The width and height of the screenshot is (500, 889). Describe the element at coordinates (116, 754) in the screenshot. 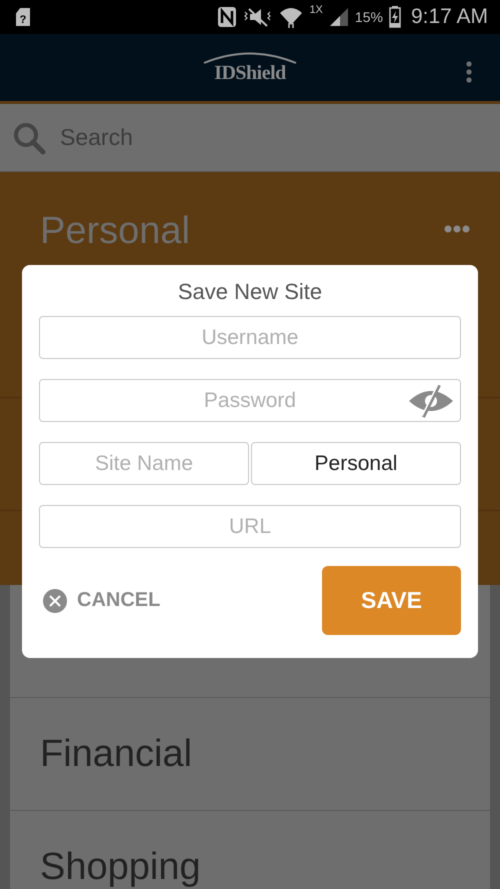

I see `category-name: Financial` at that location.